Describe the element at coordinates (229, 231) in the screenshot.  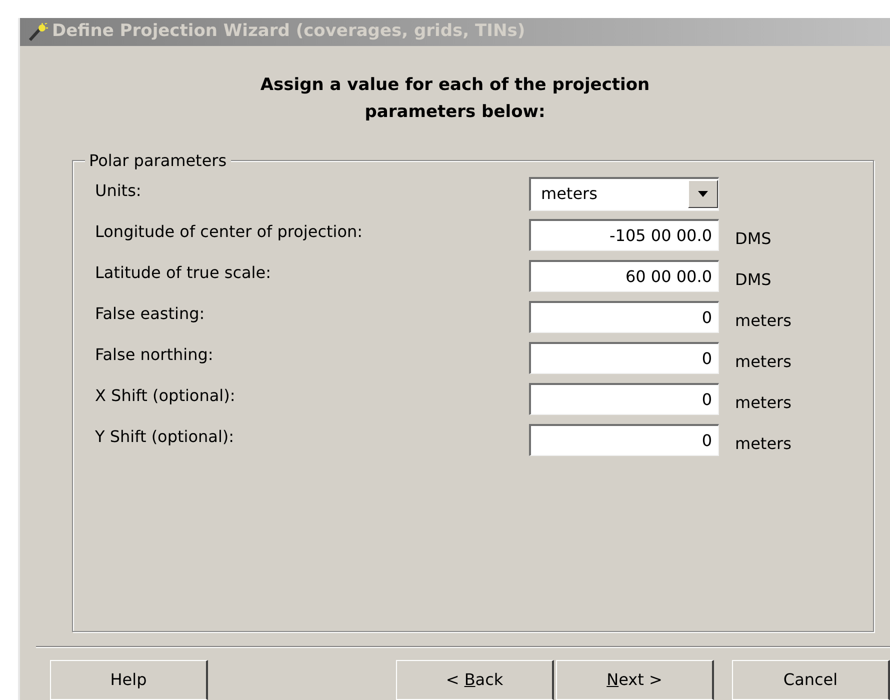
I see `field-label: Longitude of center of projection:` at that location.